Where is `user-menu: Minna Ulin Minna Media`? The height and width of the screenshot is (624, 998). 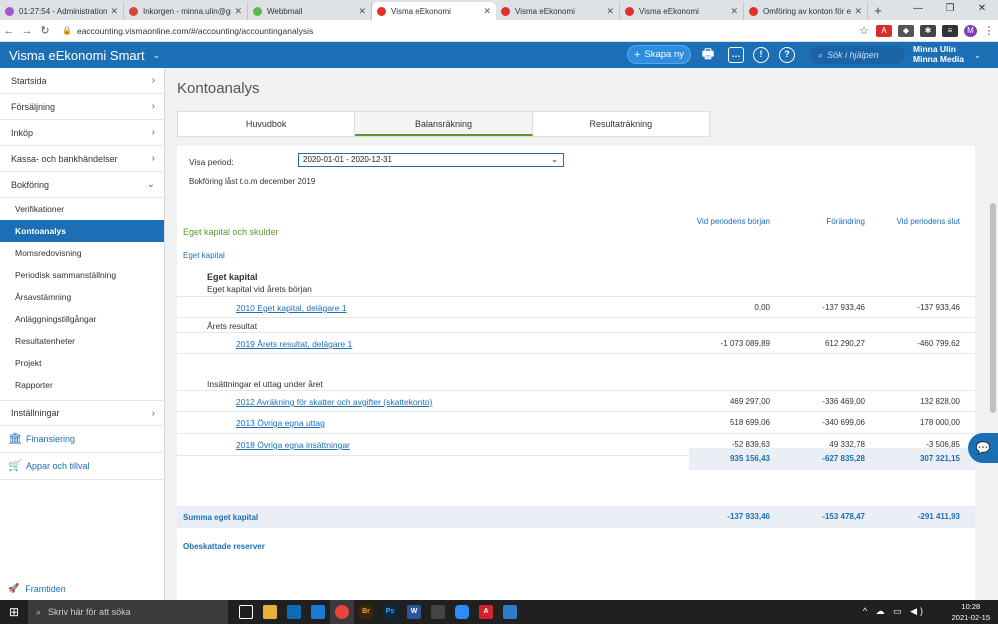
user-menu: Minna Ulin Minna Media is located at coordinates (938, 54).